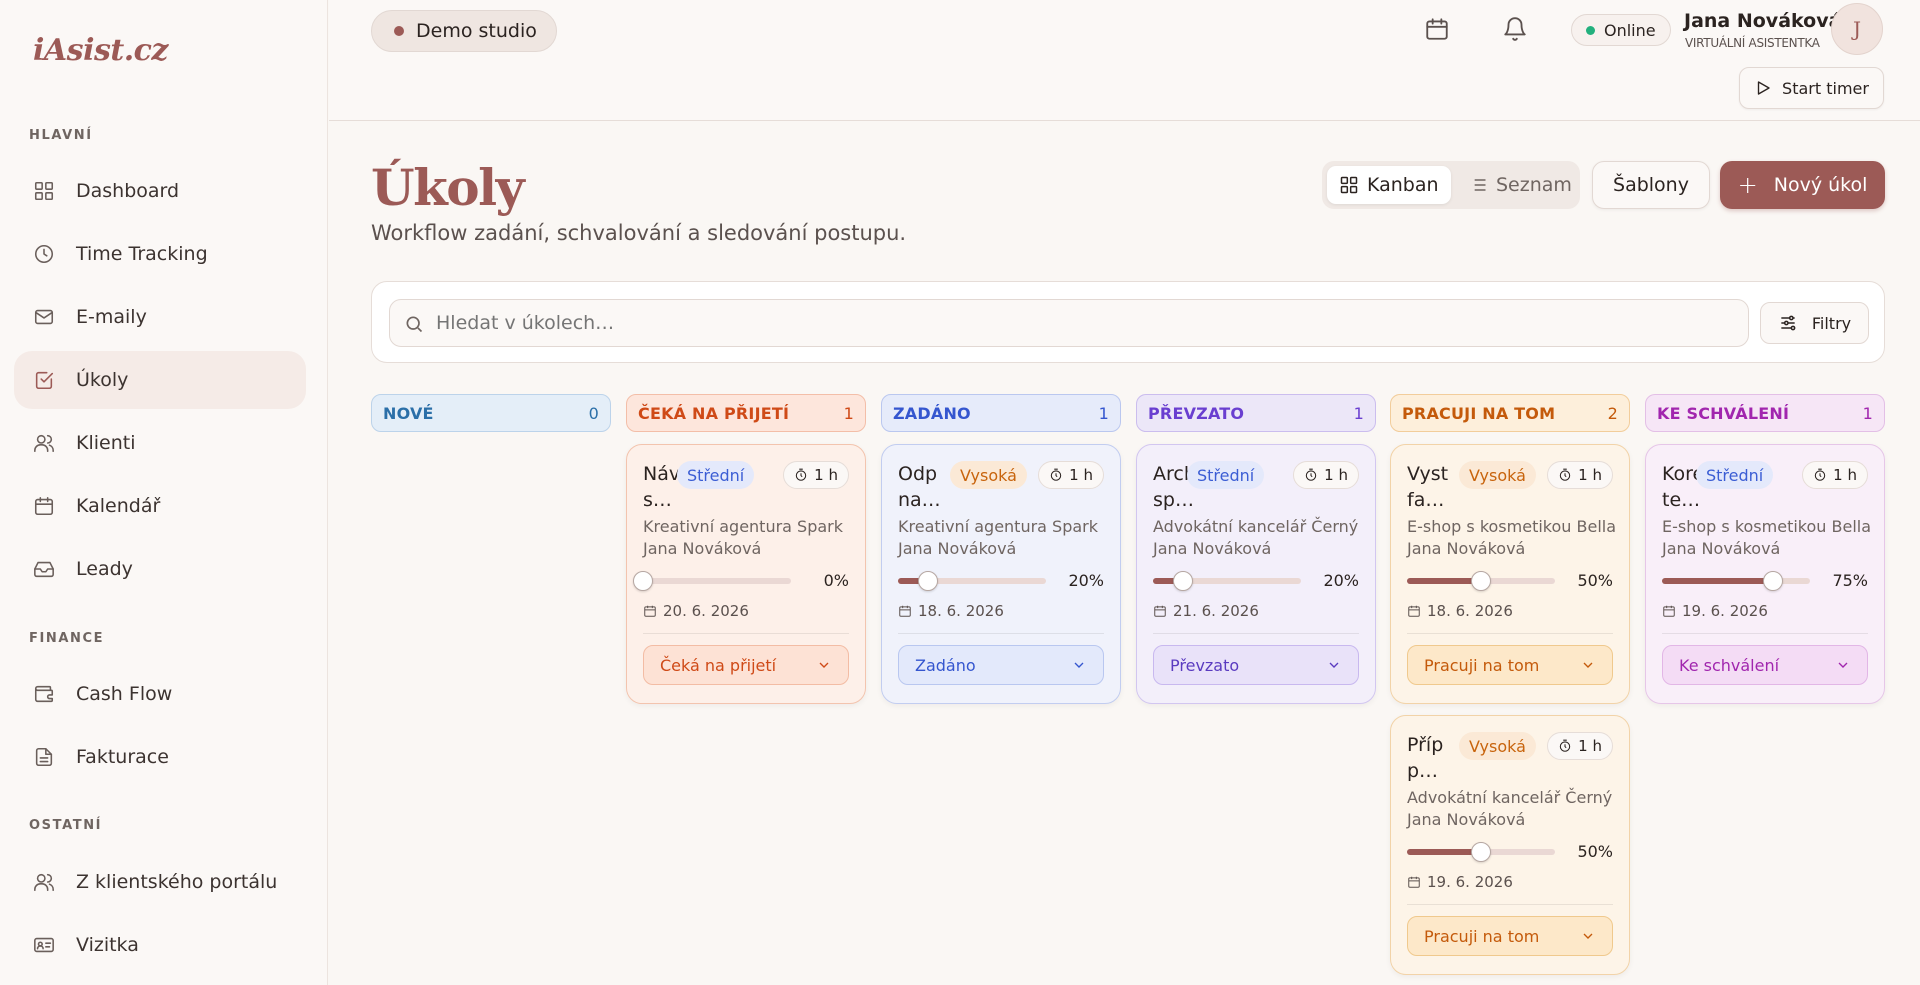 Image resolution: width=1920 pixels, height=985 pixels. Describe the element at coordinates (1520, 185) in the screenshot. I see `view-list-button: Seznam` at that location.